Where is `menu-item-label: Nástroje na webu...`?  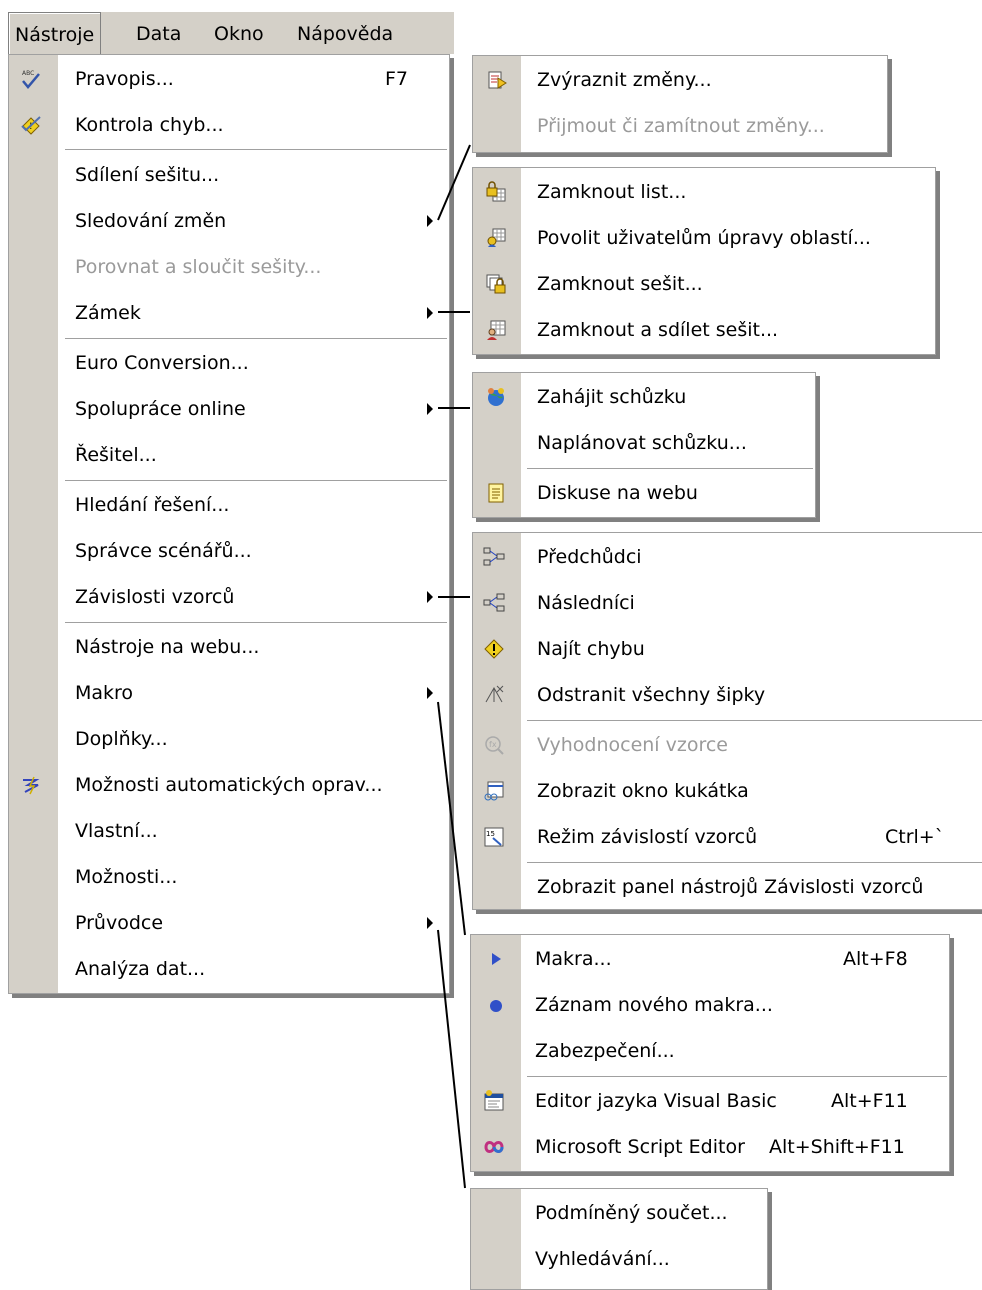
menu-item-label: Nástroje na webu... is located at coordinates (167, 647).